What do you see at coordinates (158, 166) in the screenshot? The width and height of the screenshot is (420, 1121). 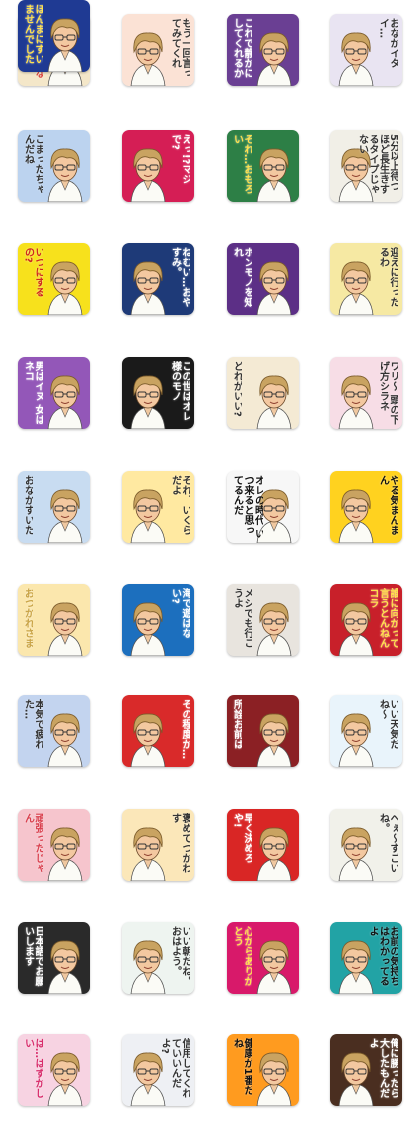 I see `sticker-6: えっ!?マジで?` at bounding box center [158, 166].